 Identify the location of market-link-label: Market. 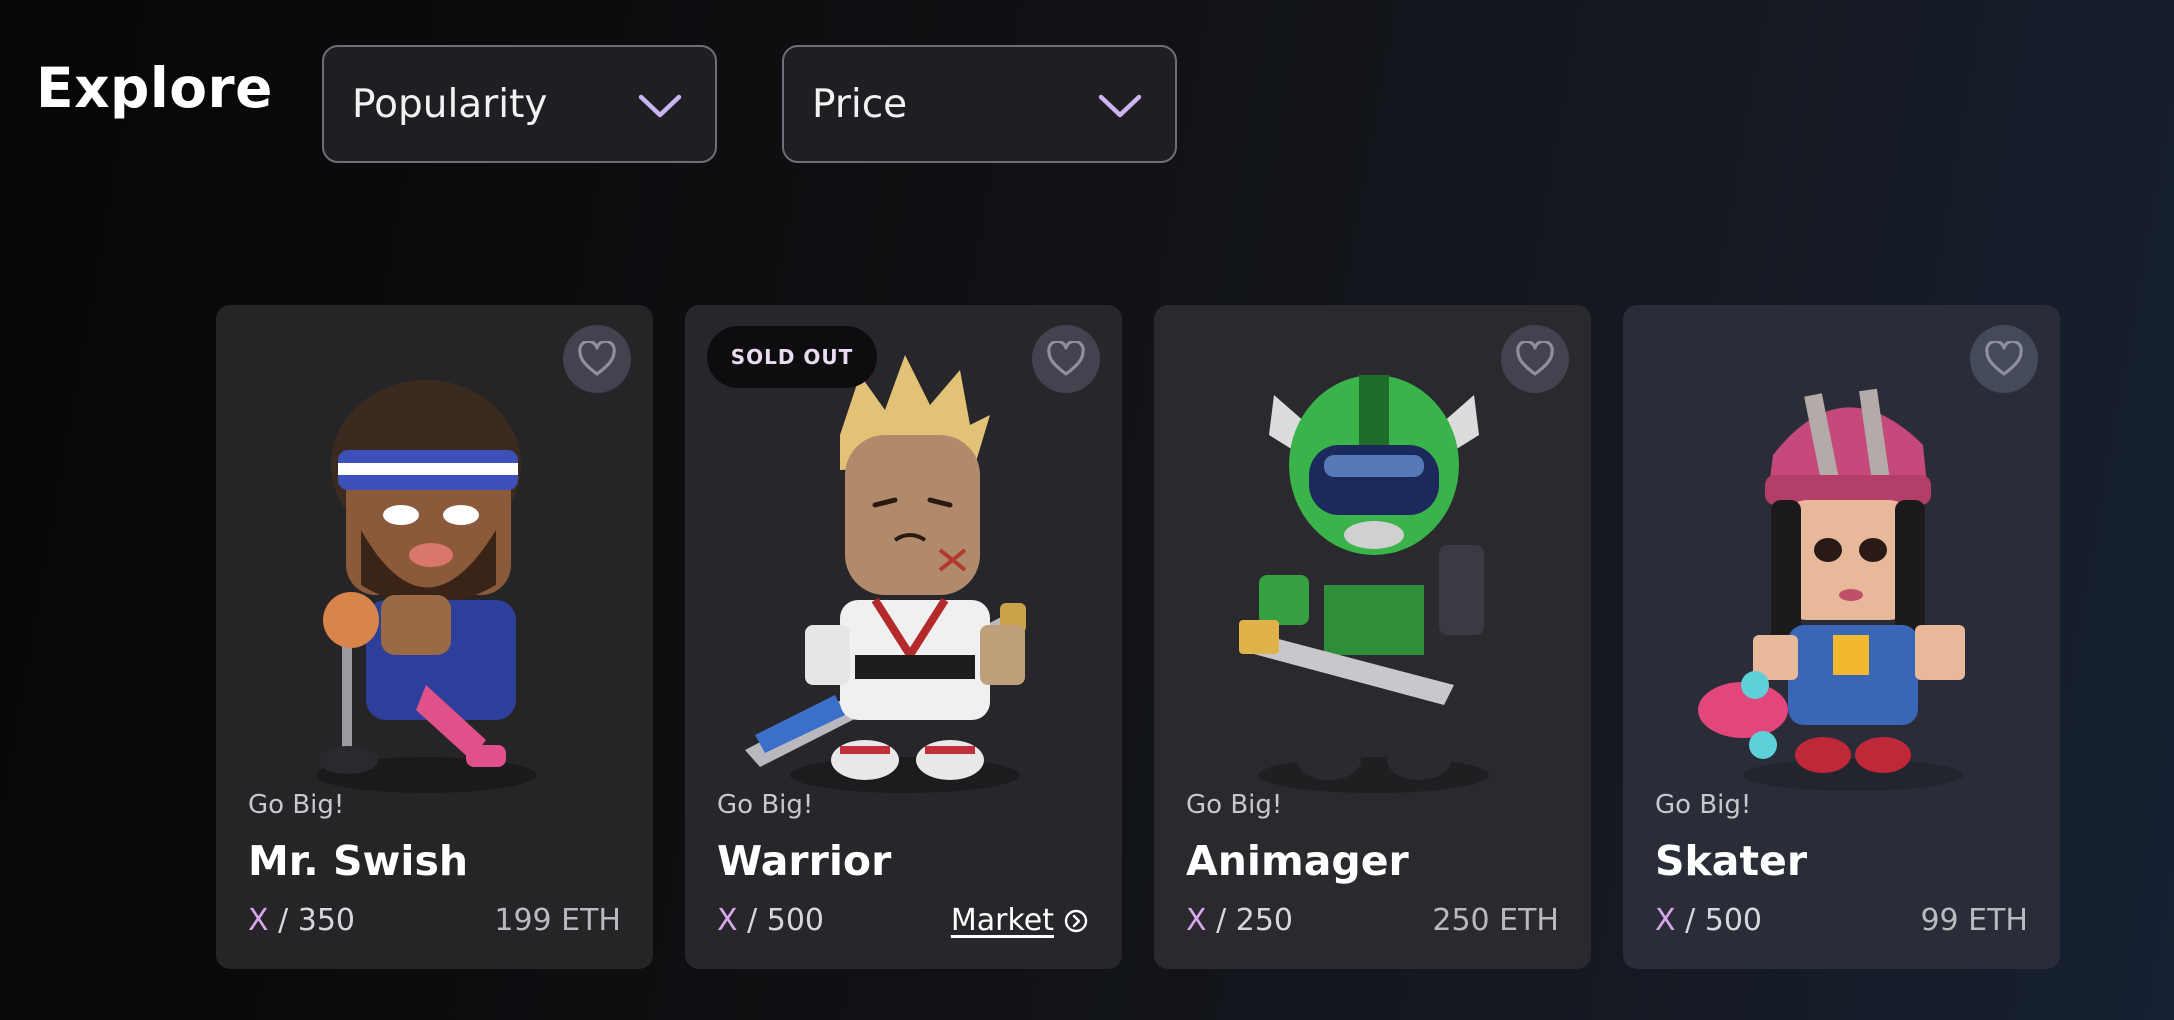
(1002, 920).